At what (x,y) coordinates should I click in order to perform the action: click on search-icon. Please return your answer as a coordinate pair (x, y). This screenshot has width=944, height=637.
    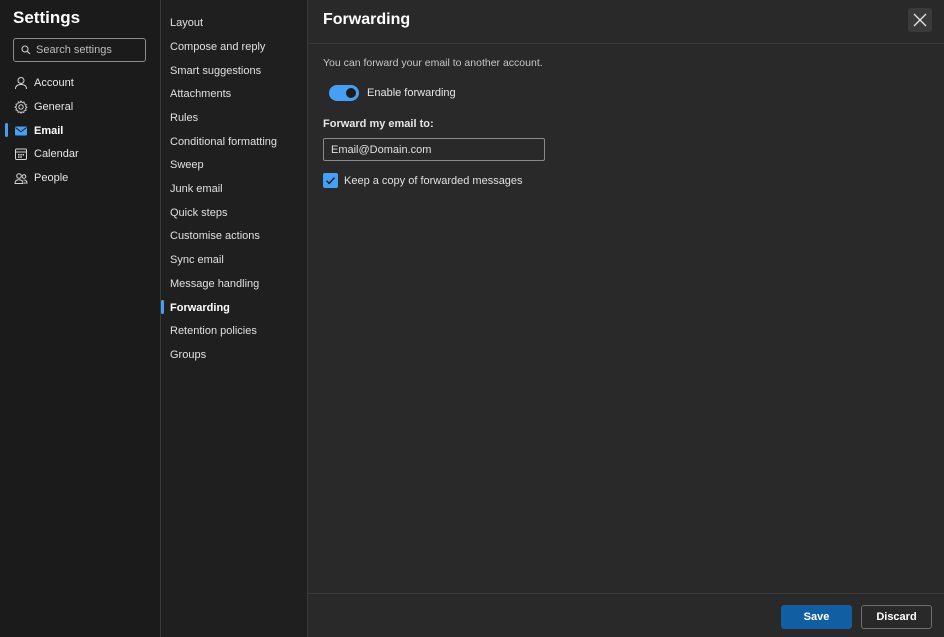
    Looking at the image, I should click on (26, 50).